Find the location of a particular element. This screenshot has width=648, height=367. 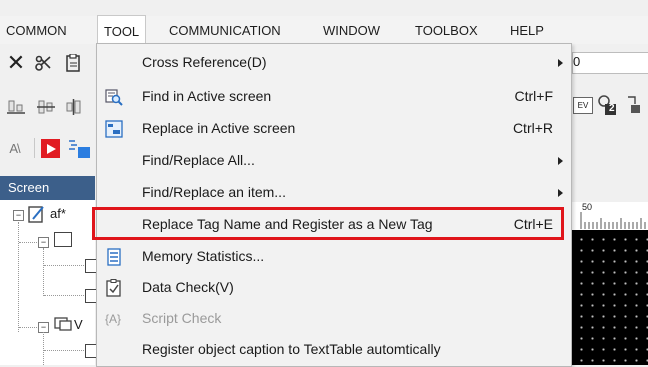

align-middle-icon is located at coordinates (46, 107).